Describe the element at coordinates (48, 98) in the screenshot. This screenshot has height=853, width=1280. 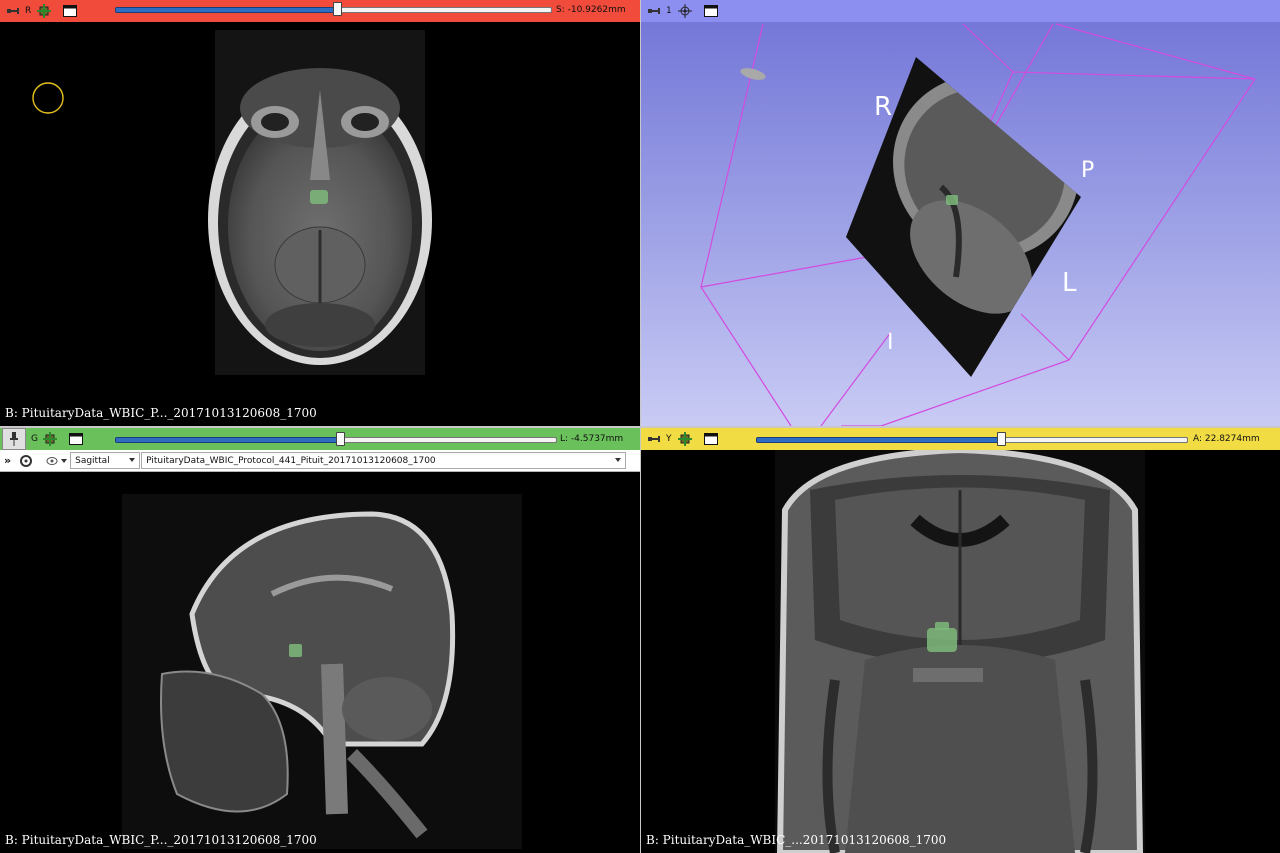
I see `crosshair-cursor-icon` at that location.